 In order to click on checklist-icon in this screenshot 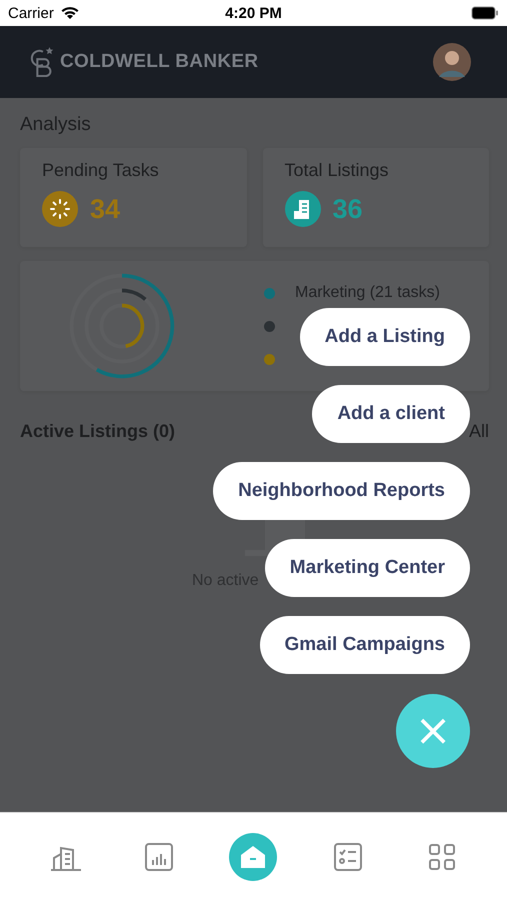, I will do `click(347, 857)`.